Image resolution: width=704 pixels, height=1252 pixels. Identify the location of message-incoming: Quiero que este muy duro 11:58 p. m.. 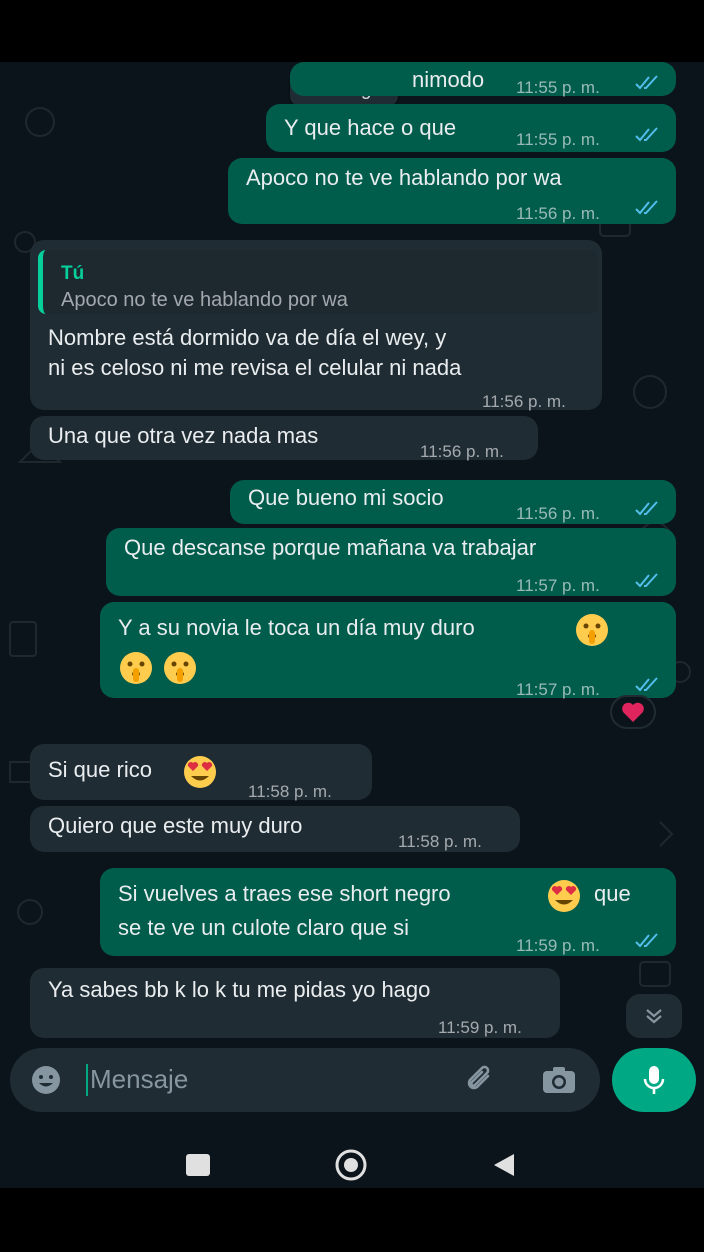
(275, 829).